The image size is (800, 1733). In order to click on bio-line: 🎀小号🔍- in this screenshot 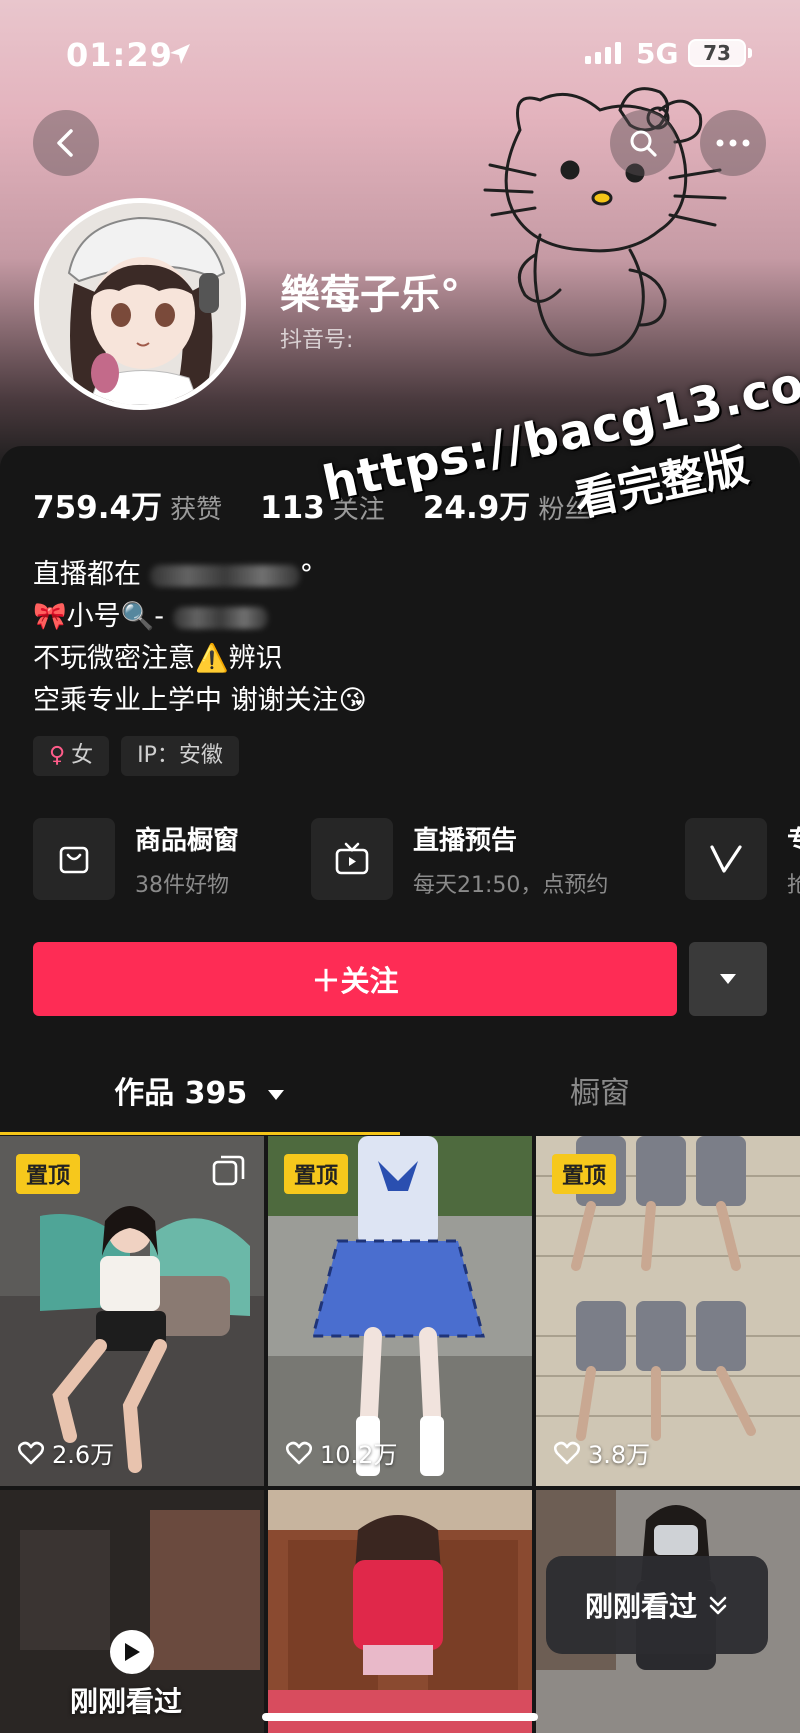, I will do `click(200, 617)`.